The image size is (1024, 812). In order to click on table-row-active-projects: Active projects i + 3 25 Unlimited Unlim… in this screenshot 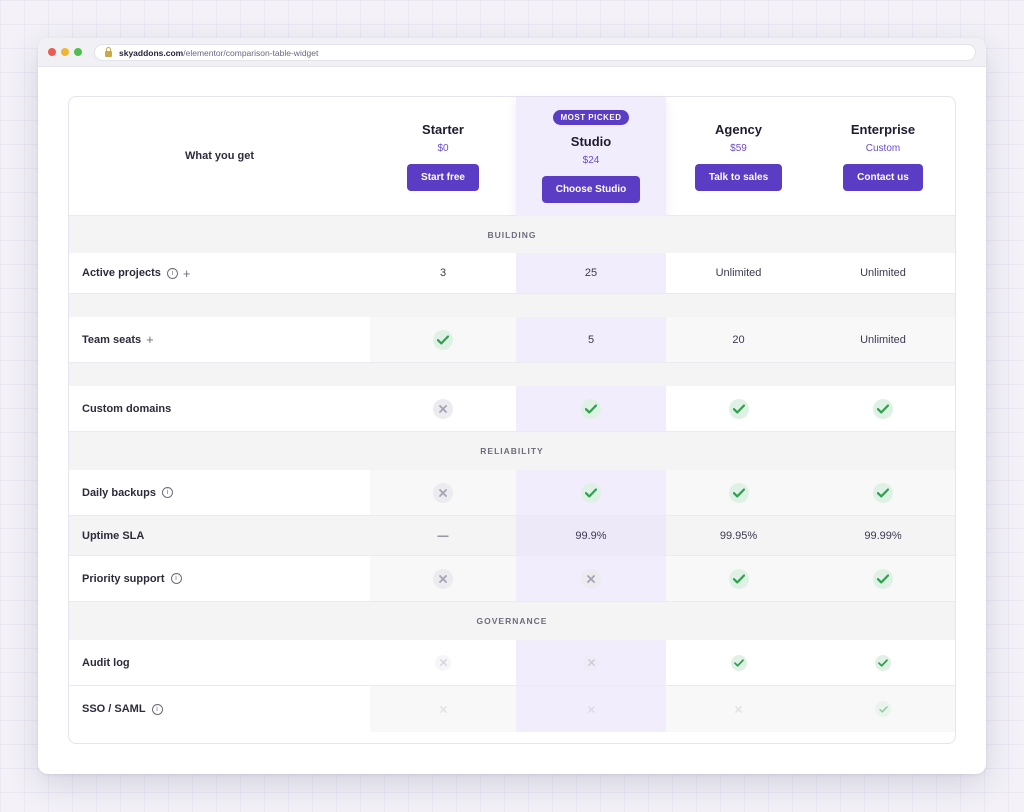, I will do `click(512, 273)`.